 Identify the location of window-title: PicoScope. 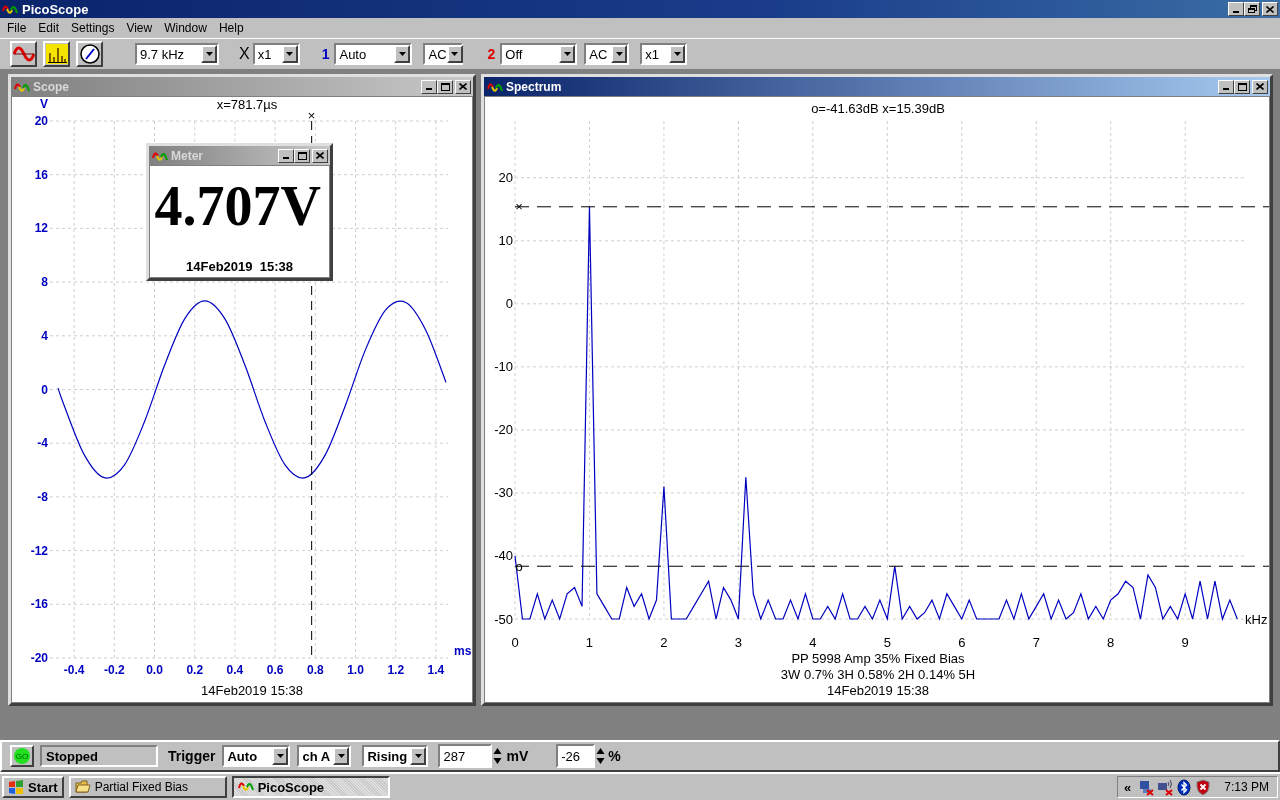
(56, 9).